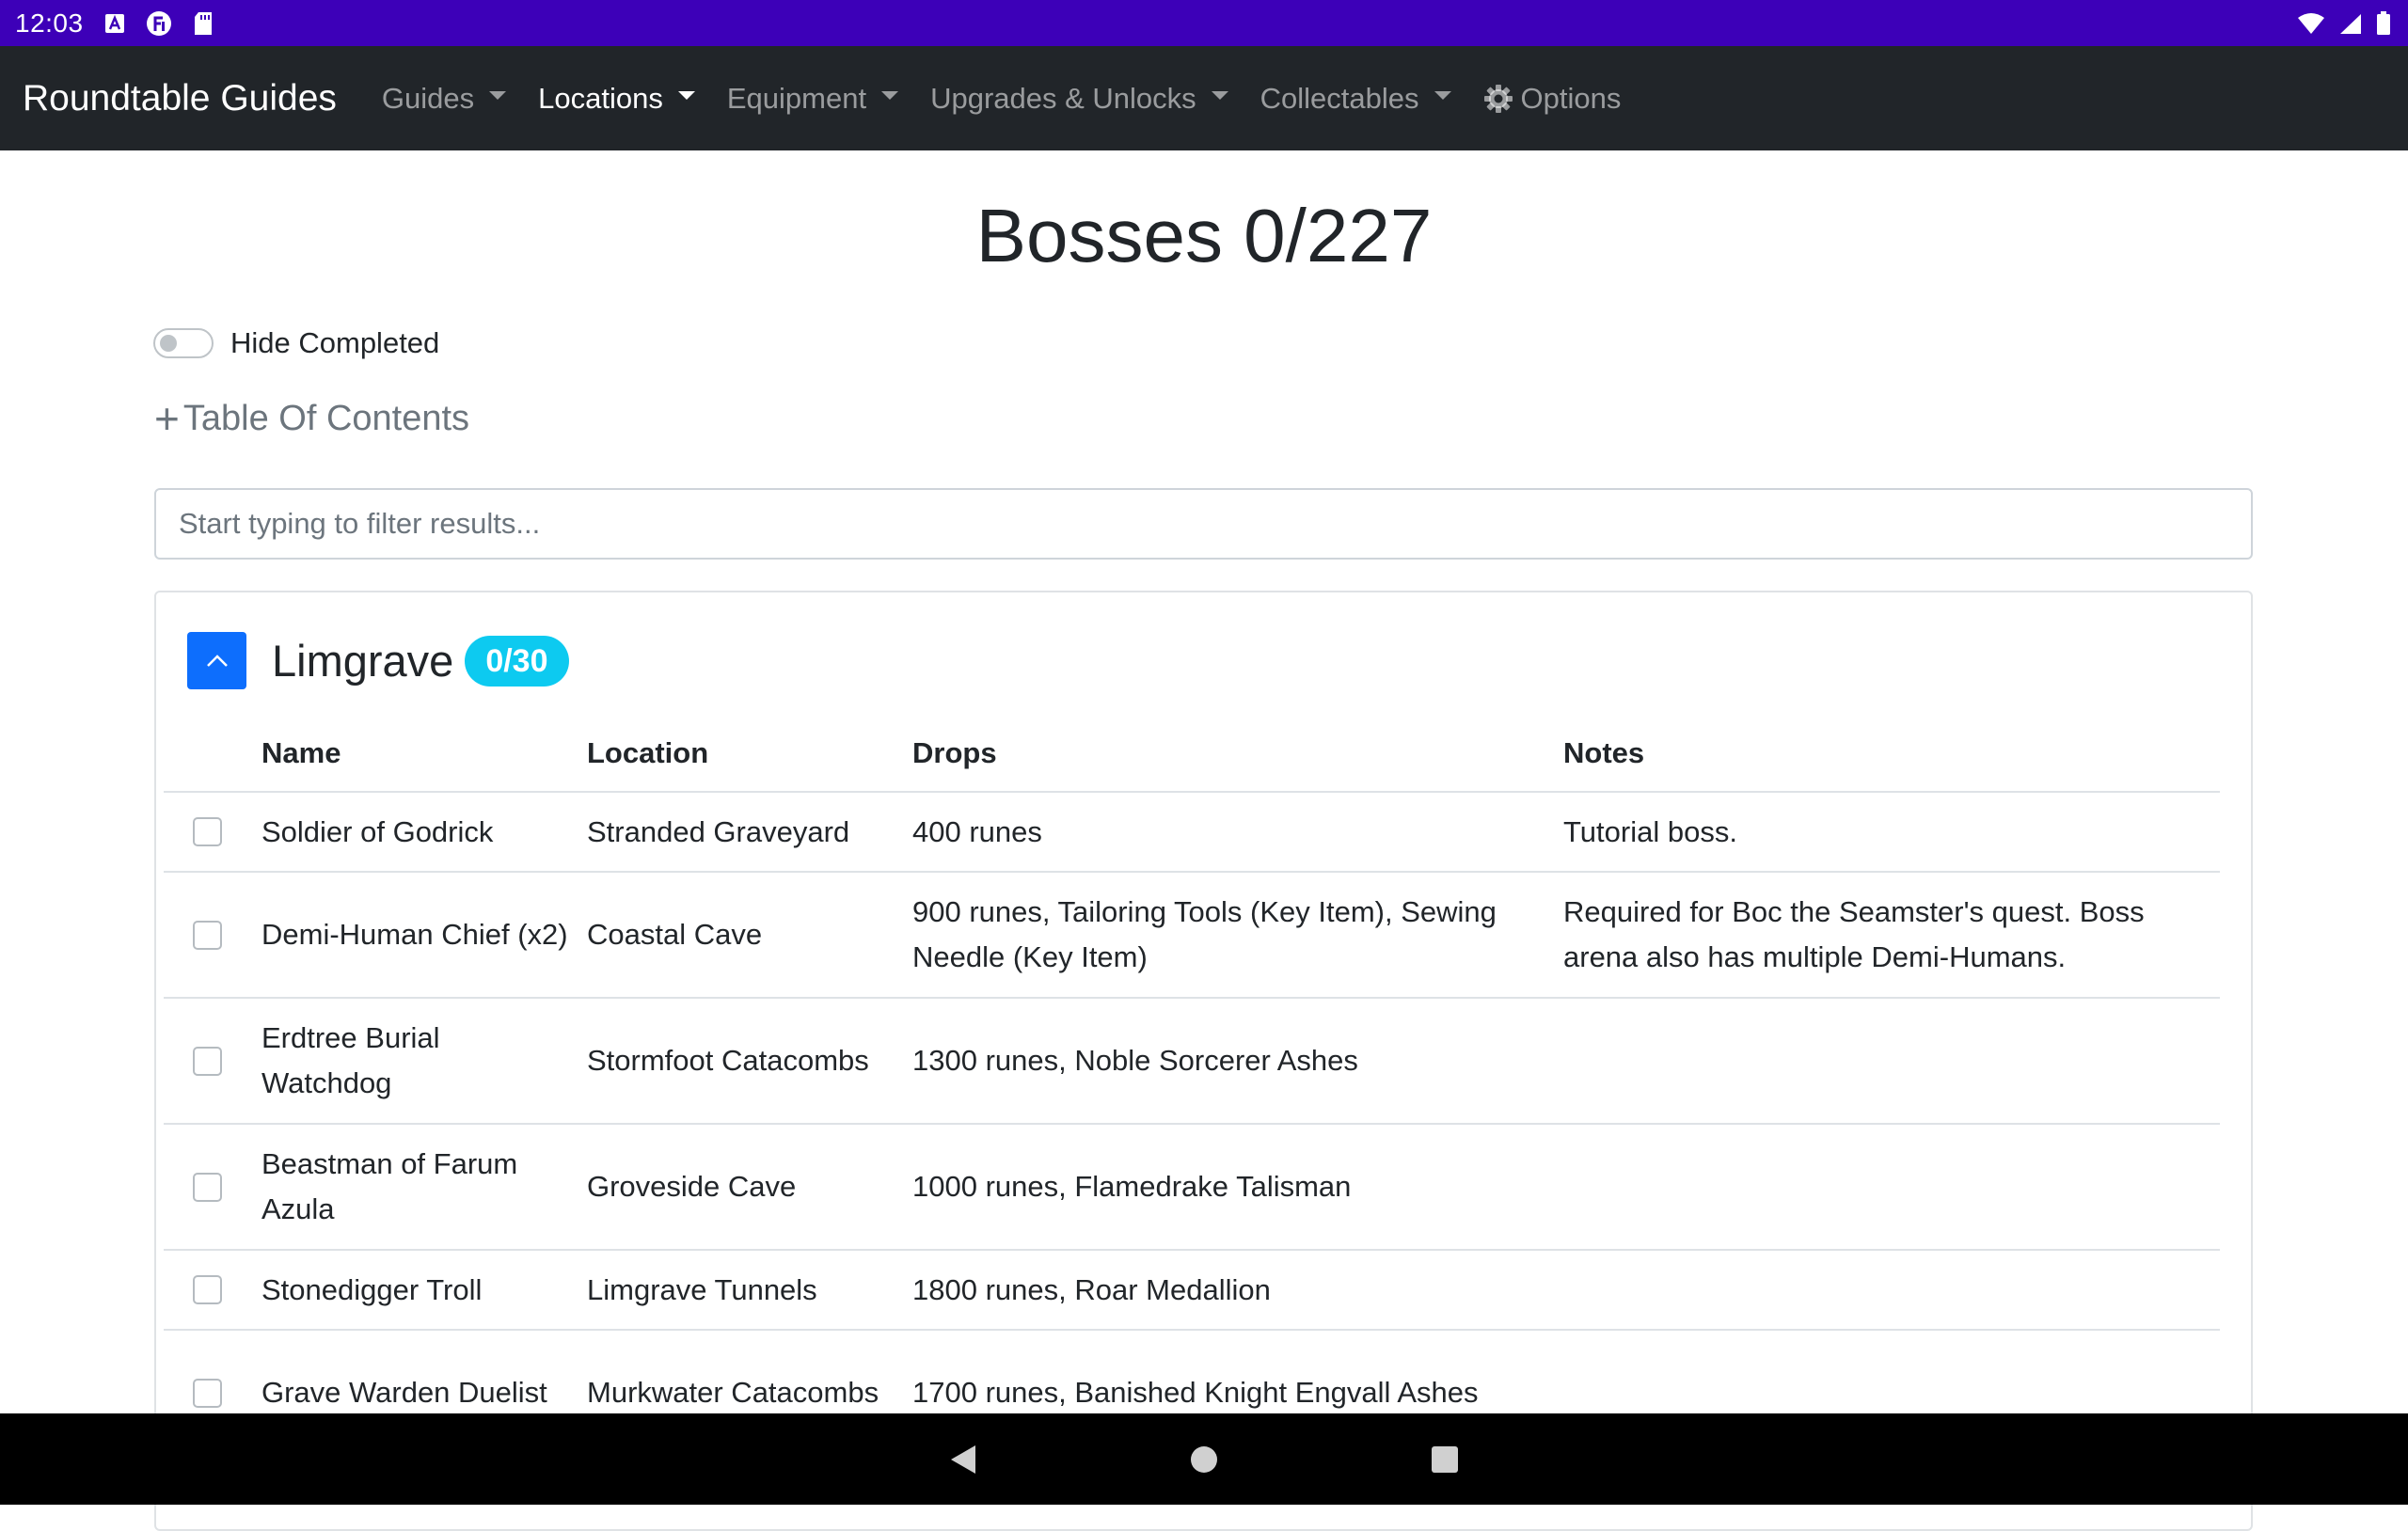 This screenshot has height=1531, width=2408. I want to click on cell-location: Groveside Cave, so click(742, 1187).